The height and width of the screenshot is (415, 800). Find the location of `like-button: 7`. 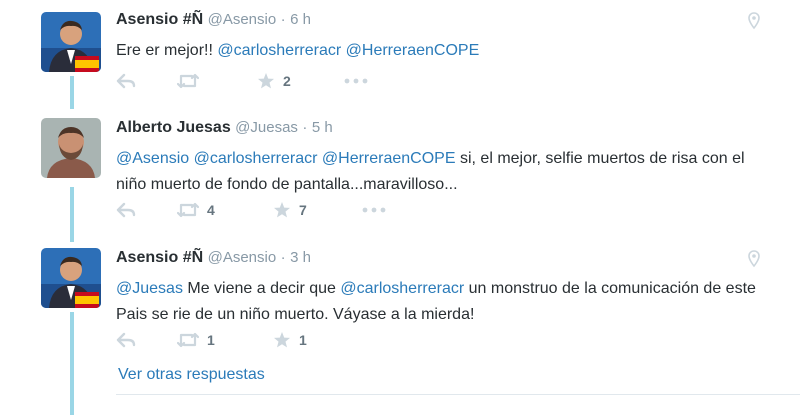

like-button: 7 is located at coordinates (290, 210).